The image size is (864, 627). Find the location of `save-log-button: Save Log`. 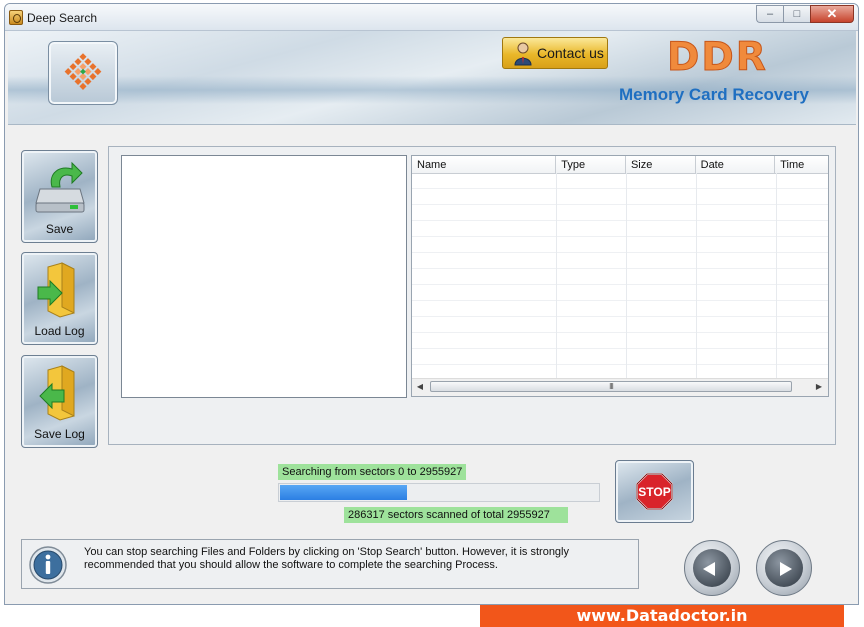

save-log-button: Save Log is located at coordinates (59, 401).